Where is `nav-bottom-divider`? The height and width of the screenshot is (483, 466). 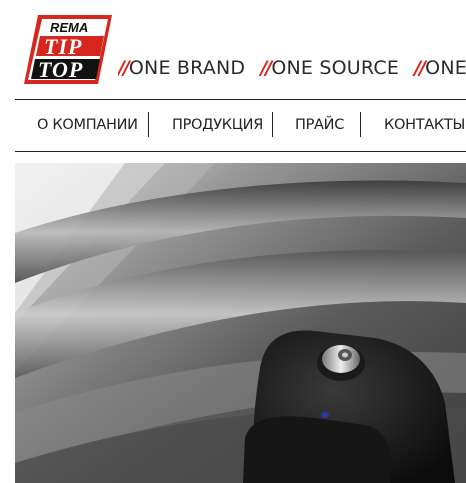
nav-bottom-divider is located at coordinates (240, 151).